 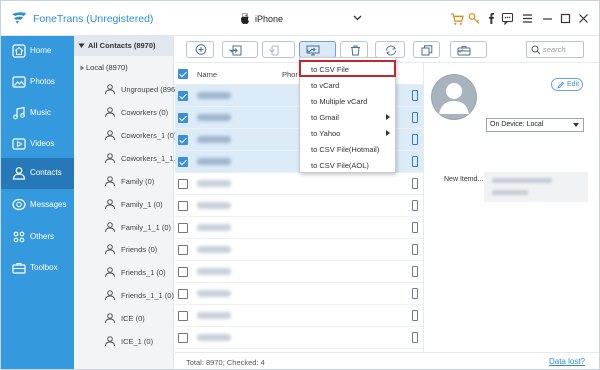 I want to click on selection-status: Total: 8970; Checked: 4, so click(x=225, y=362).